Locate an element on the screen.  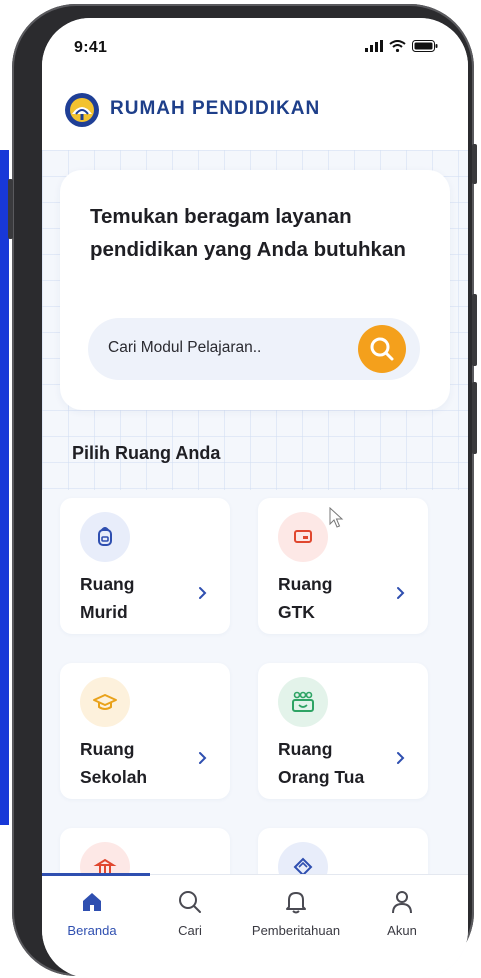
active-tab-indicator is located at coordinates (96, 874).